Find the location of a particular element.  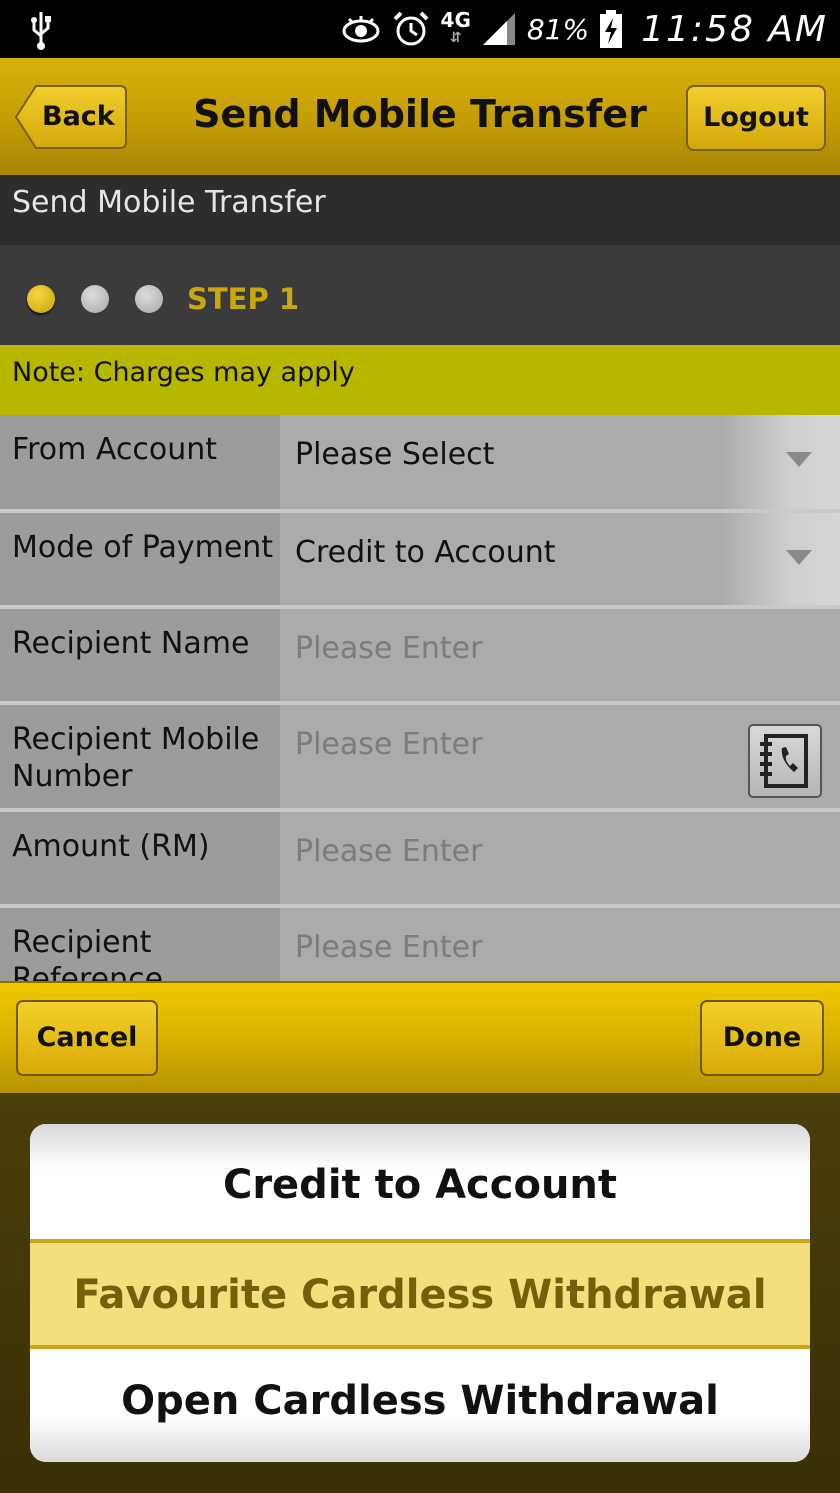

alarm-clock-icon is located at coordinates (410, 28).